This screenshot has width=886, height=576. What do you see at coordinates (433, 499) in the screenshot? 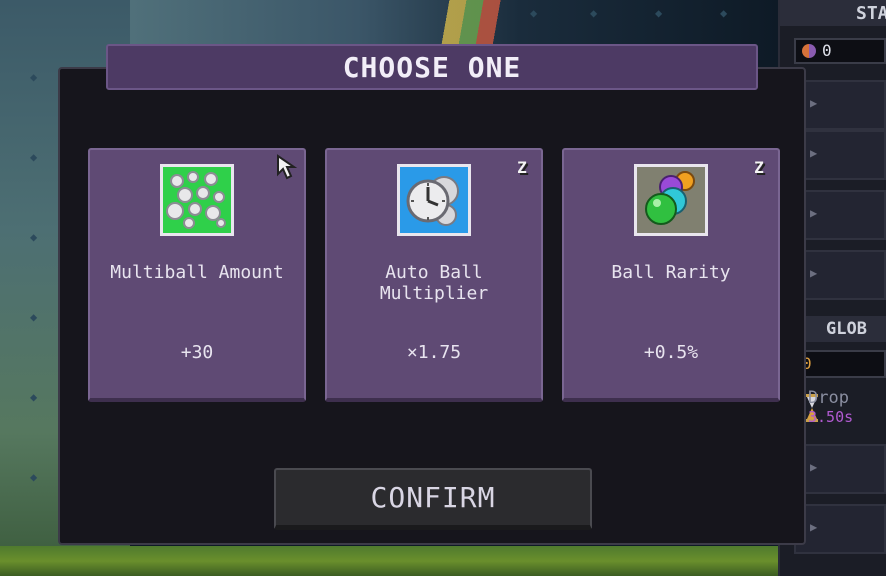
I see `confirm-button: CONFIRM` at bounding box center [433, 499].